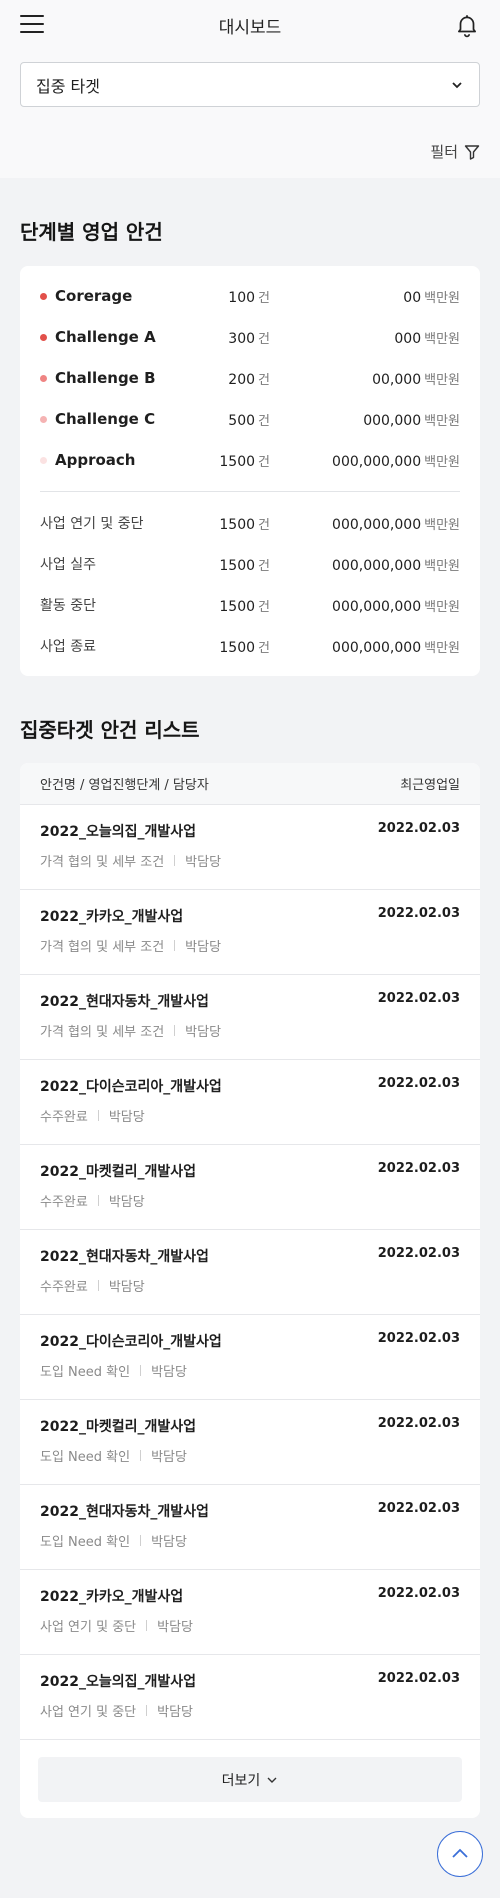 This screenshot has width=500, height=1898. What do you see at coordinates (250, 84) in the screenshot?
I see `target-select: 집중 타겟` at bounding box center [250, 84].